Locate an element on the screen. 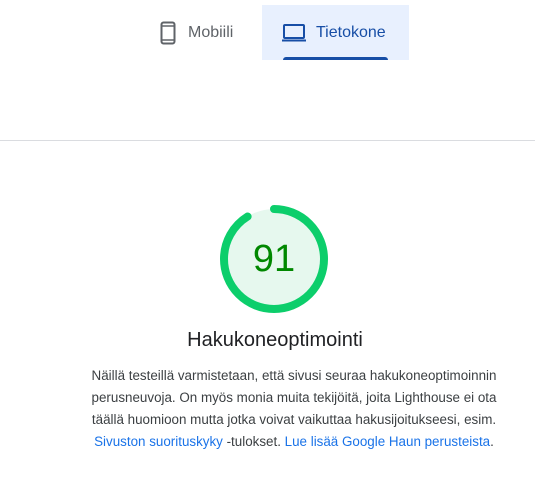 This screenshot has height=493, width=535. description-middle-text: -tulokset. is located at coordinates (253, 441).